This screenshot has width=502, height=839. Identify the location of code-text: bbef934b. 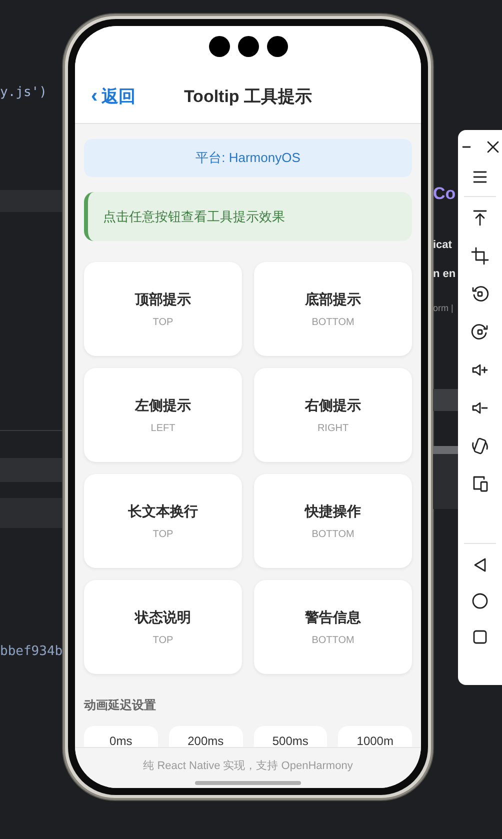
(31, 652).